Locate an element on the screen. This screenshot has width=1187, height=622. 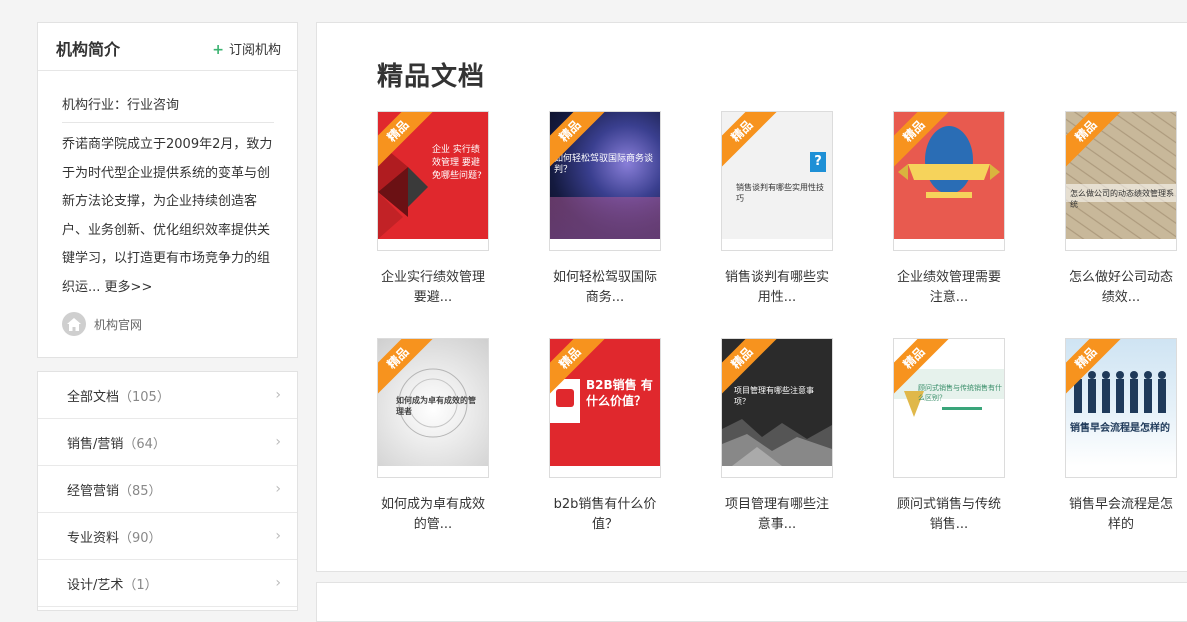
plus-icon: + is located at coordinates (218, 50).